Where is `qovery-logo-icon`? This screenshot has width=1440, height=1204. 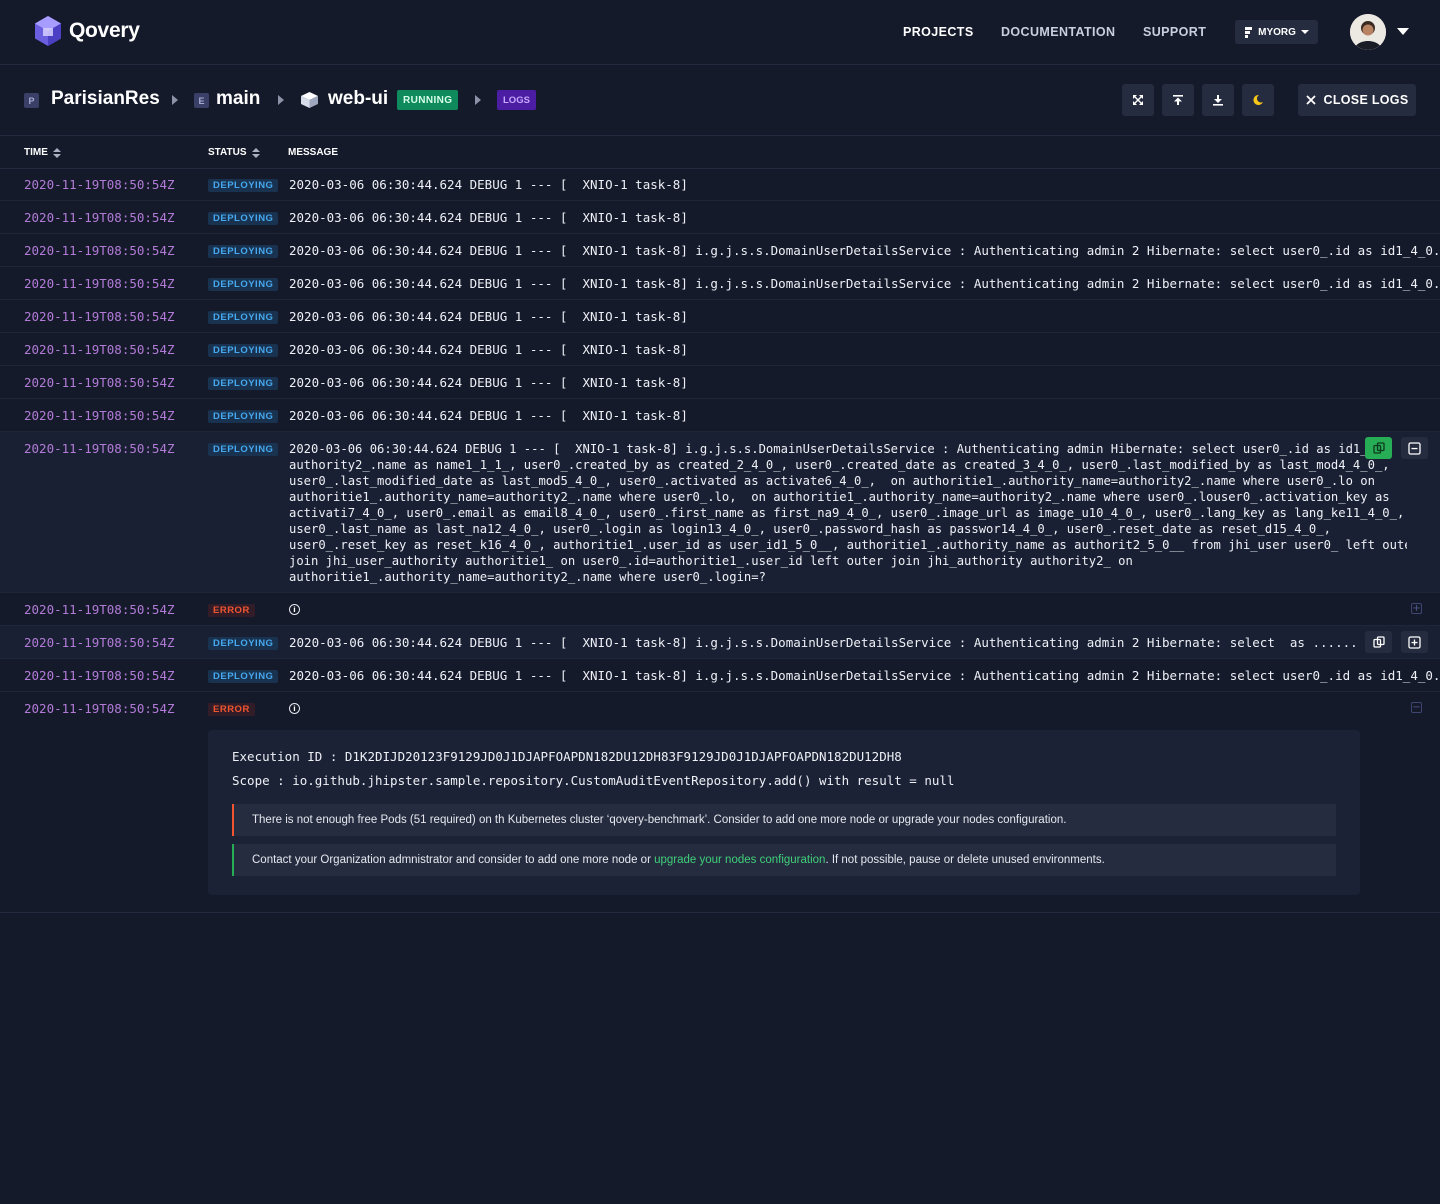 qovery-logo-icon is located at coordinates (48, 31).